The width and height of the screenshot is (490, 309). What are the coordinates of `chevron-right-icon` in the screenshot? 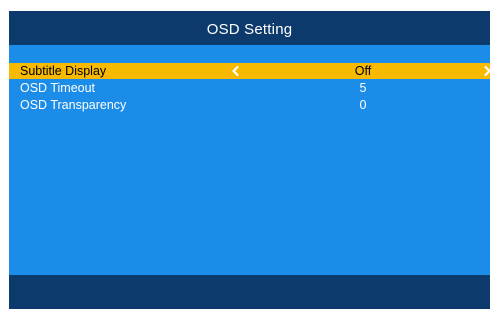 It's located at (485, 71).